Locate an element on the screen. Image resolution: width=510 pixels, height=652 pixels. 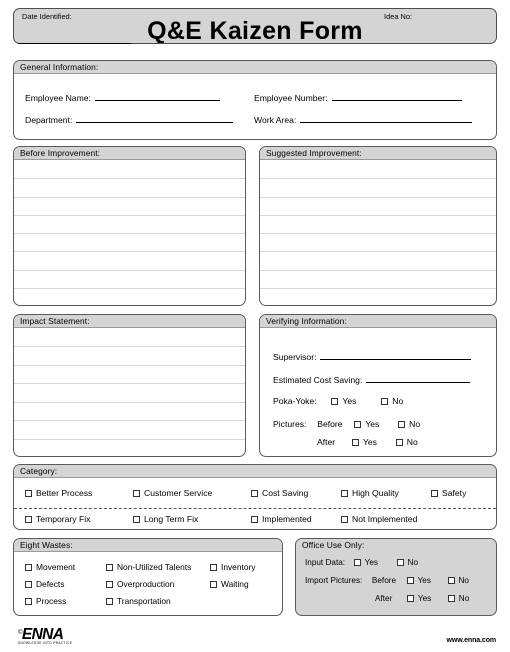
category-option-long-term-fix: Long Term Fix is located at coordinates (165, 519).